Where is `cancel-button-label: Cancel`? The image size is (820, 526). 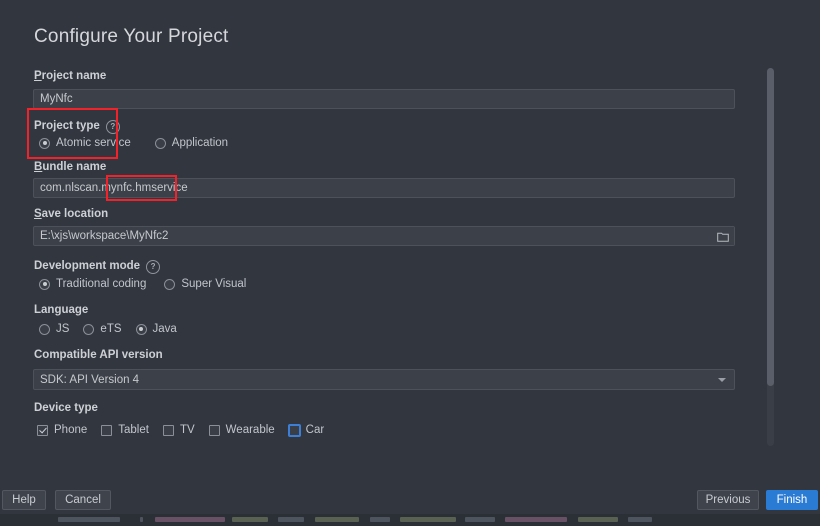
cancel-button-label: Cancel is located at coordinates (83, 500).